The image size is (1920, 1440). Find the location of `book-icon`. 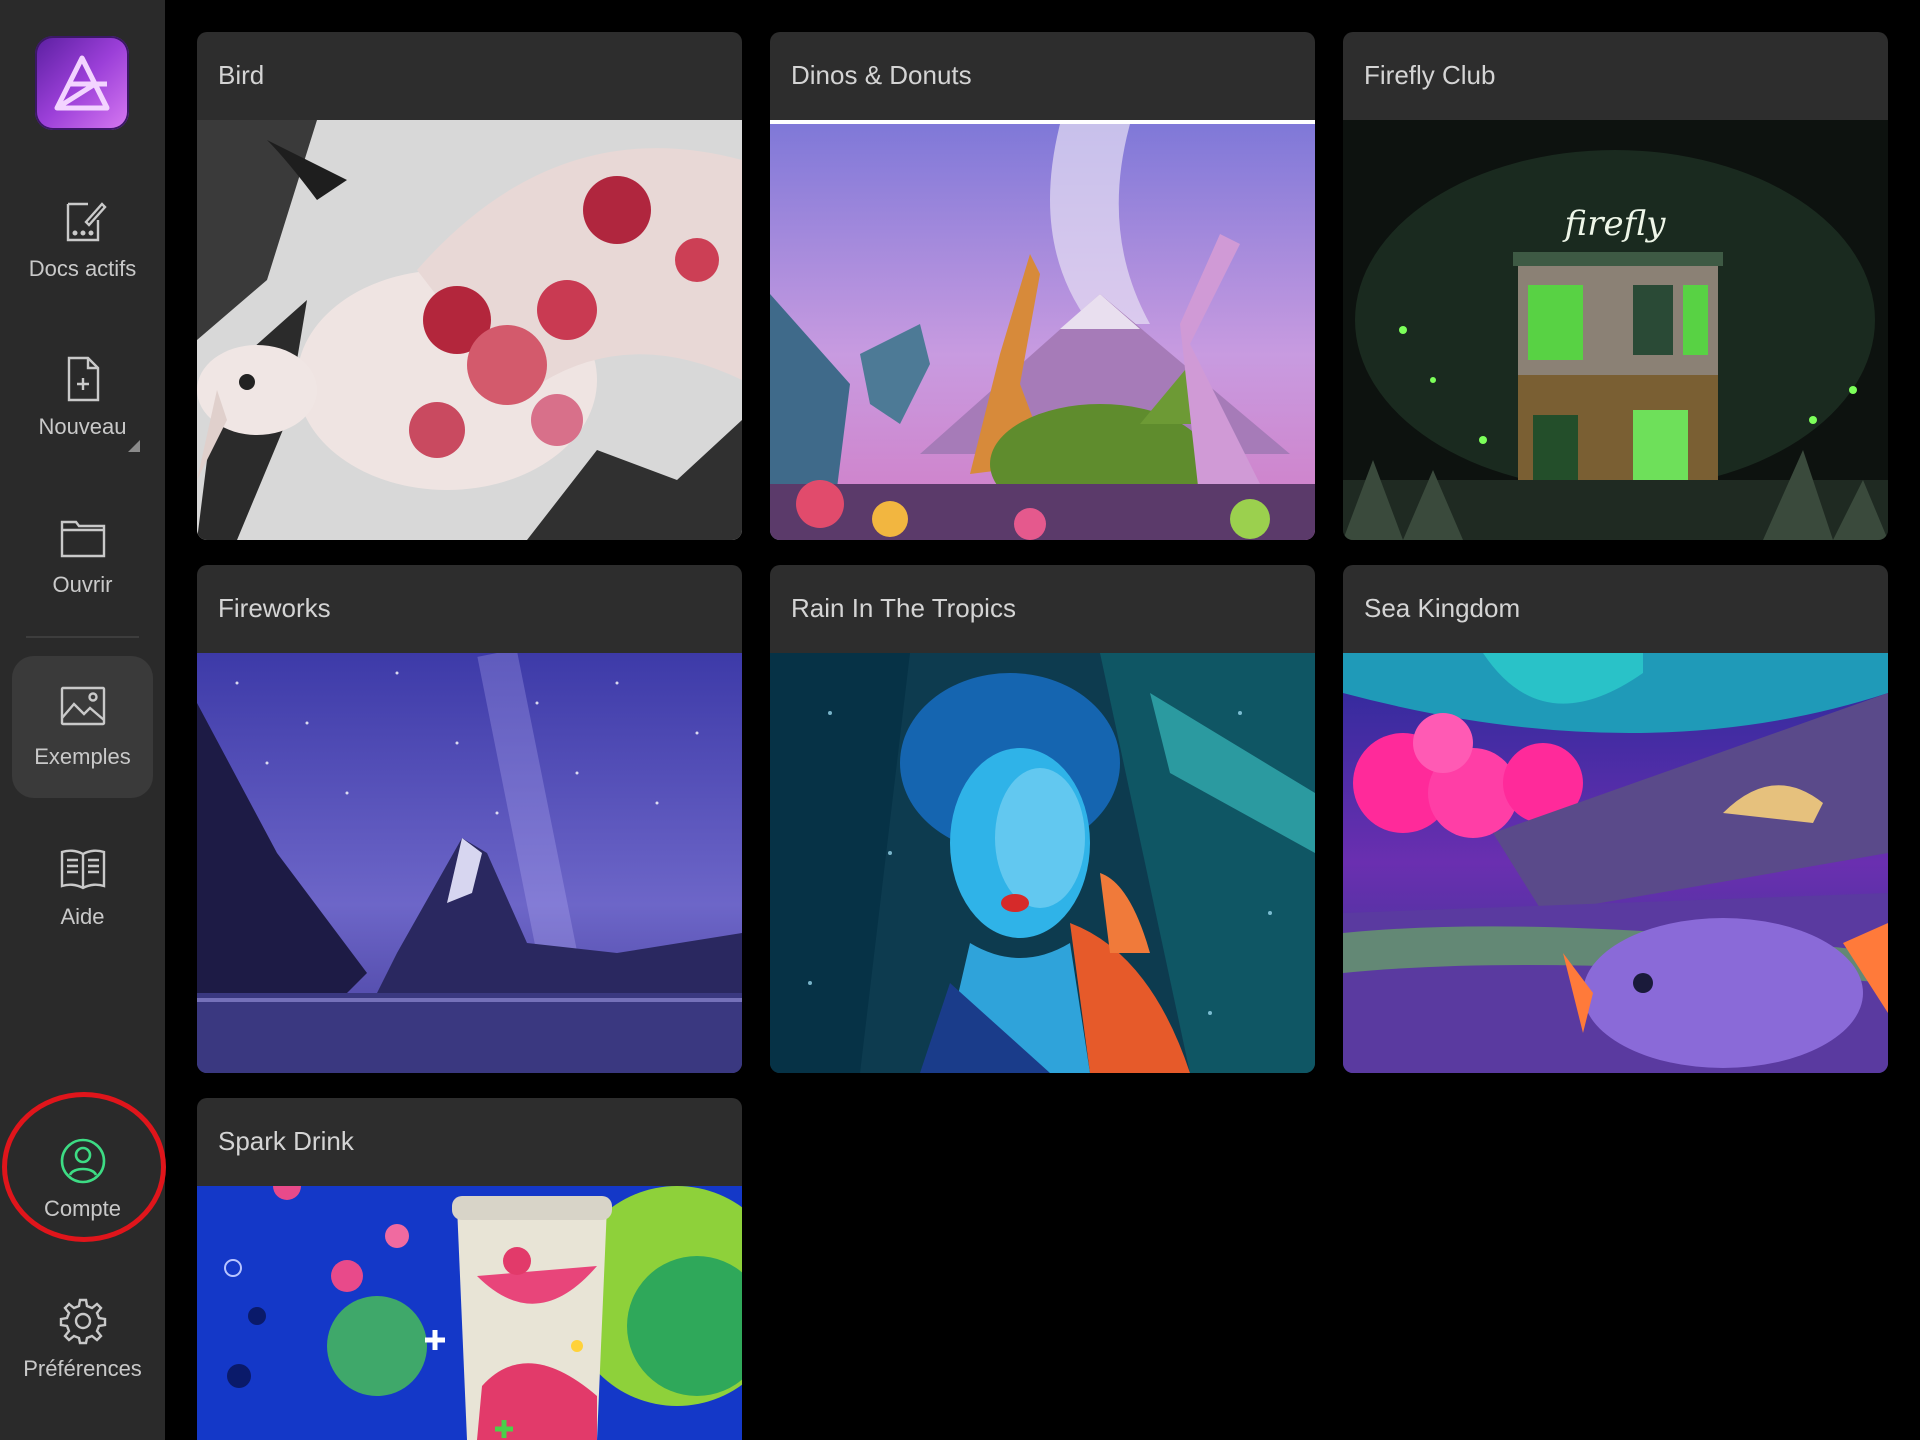

book-icon is located at coordinates (83, 869).